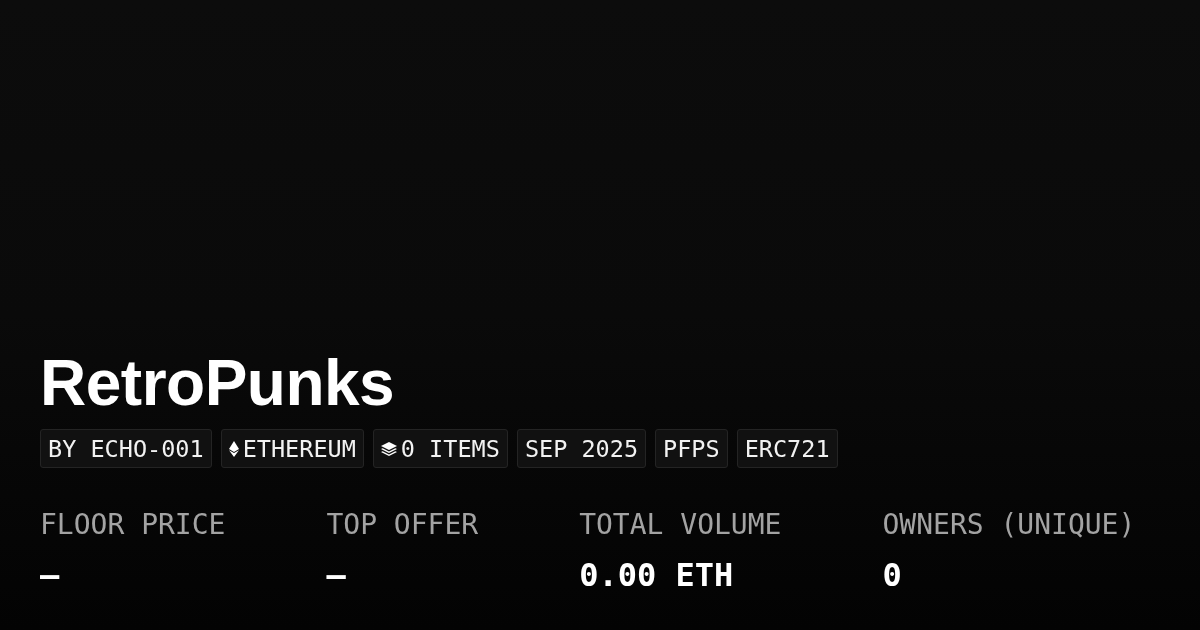 The image size is (1200, 630). I want to click on diamond-icon, so click(233, 448).